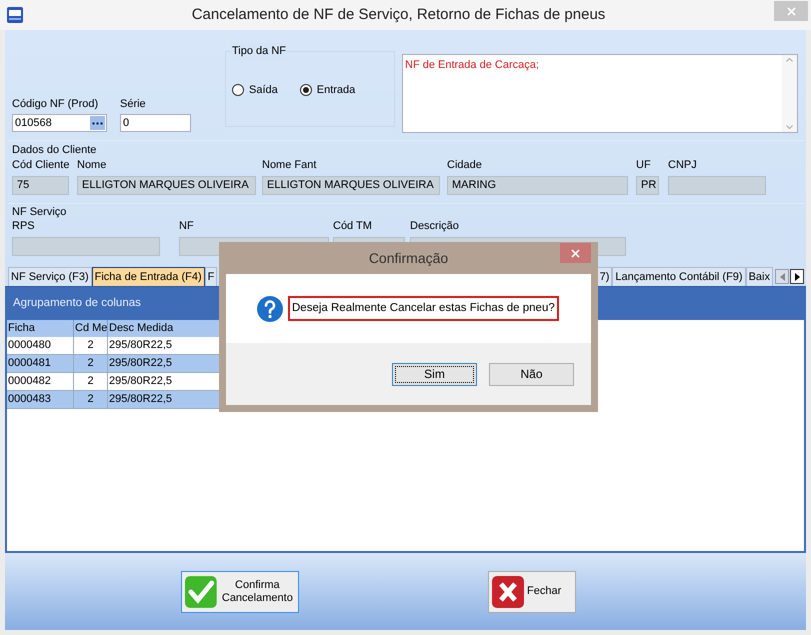 The height and width of the screenshot is (635, 811). What do you see at coordinates (679, 276) in the screenshot?
I see `tab: Lançamento Contábil (F9)` at bounding box center [679, 276].